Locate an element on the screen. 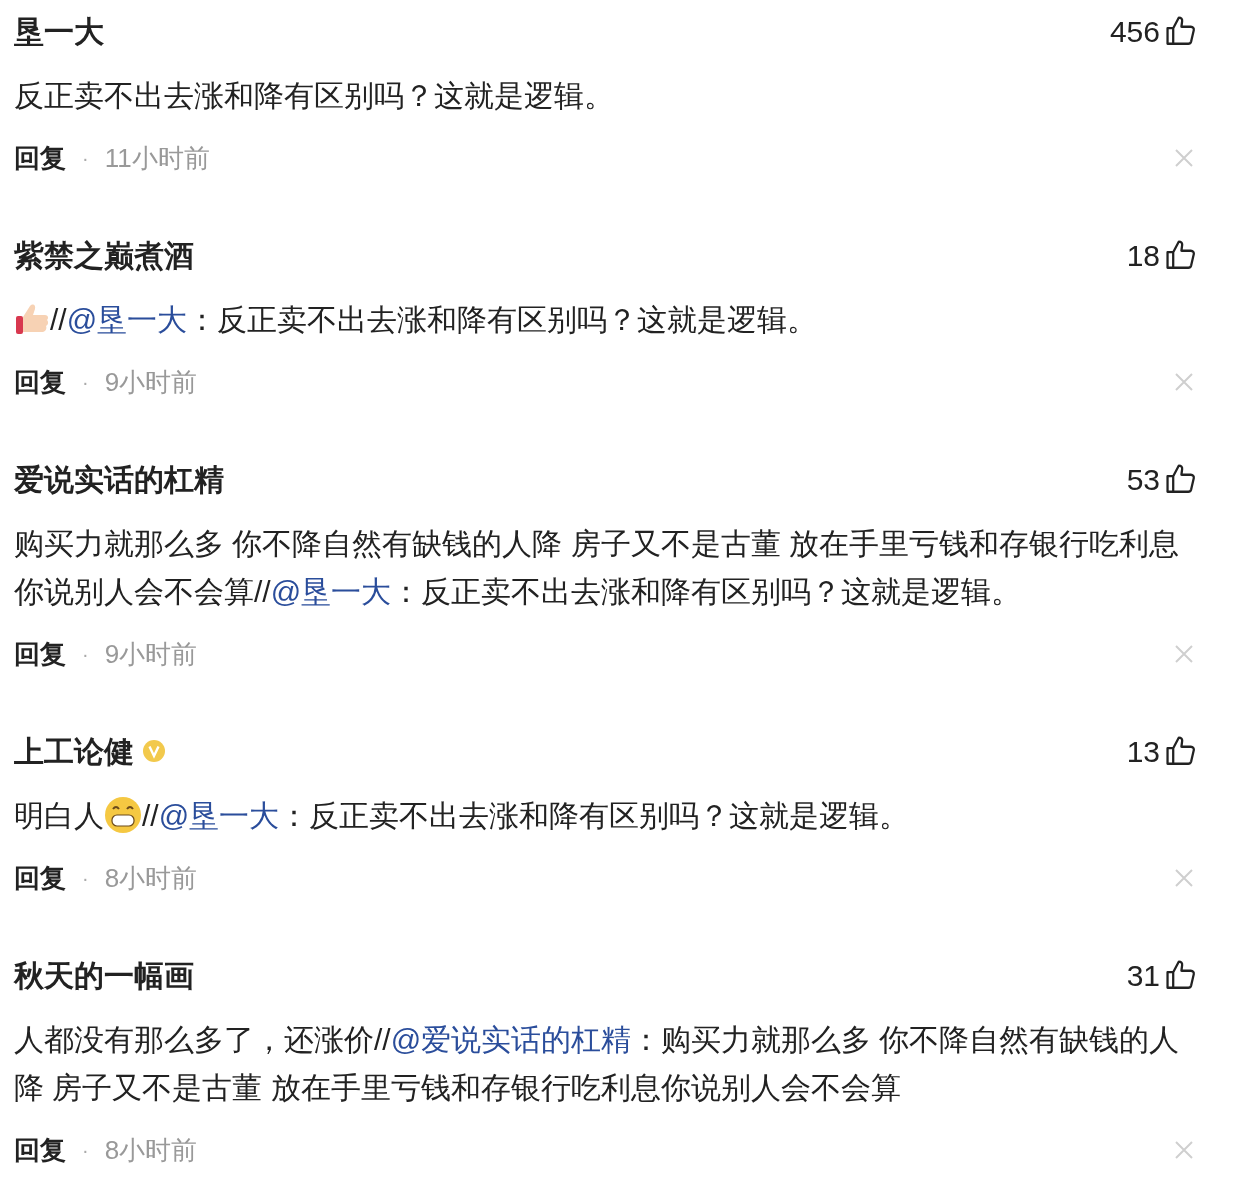 The image size is (1242, 1202). comment-text: 购买力就那么多 你不降自然有缺钱的人降 房子又不是古董 放在手里亏钱和存银行吃利息你说别人会不会算//@垦一大：反正卖不出去涨和降有区别吗？这就是逻辑。 is located at coordinates (597, 568).